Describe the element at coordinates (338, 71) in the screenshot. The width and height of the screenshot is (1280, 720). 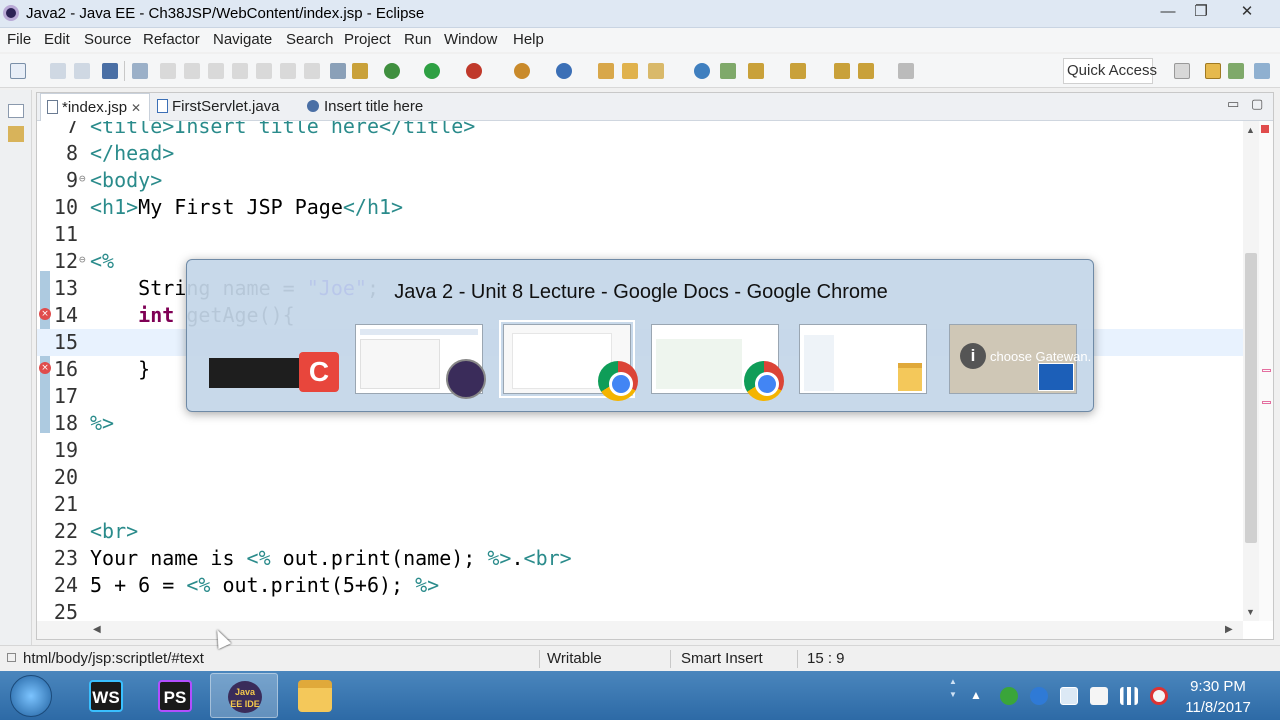
I see `format-icon` at that location.